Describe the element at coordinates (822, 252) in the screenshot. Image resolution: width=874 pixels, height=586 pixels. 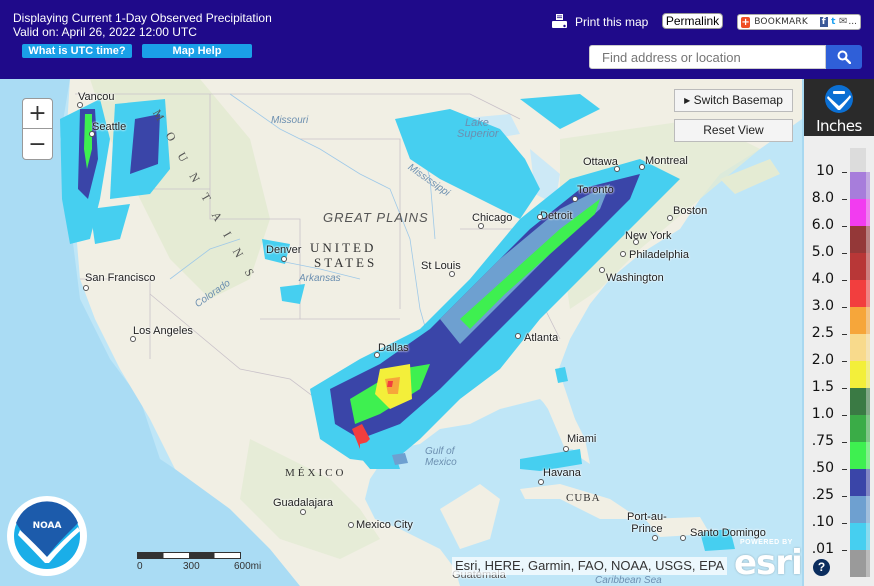
I see `legend-label: 5.0` at that location.